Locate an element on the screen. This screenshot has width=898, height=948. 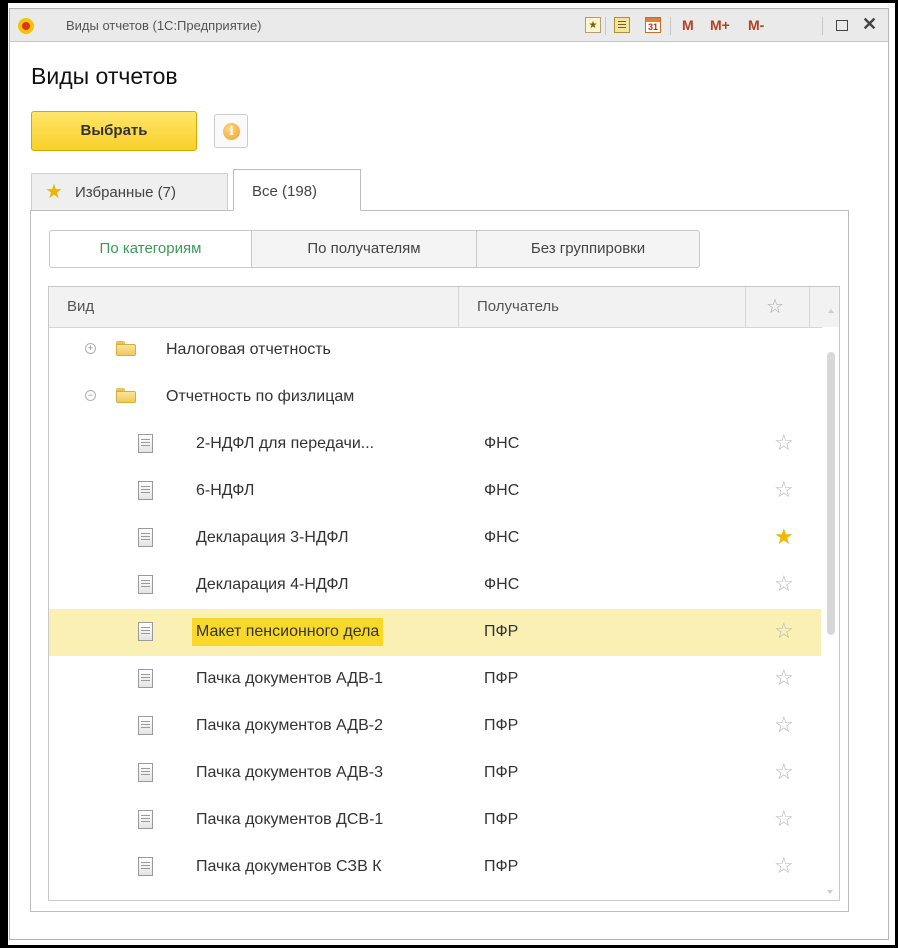
1c-logo-icon is located at coordinates (26, 26).